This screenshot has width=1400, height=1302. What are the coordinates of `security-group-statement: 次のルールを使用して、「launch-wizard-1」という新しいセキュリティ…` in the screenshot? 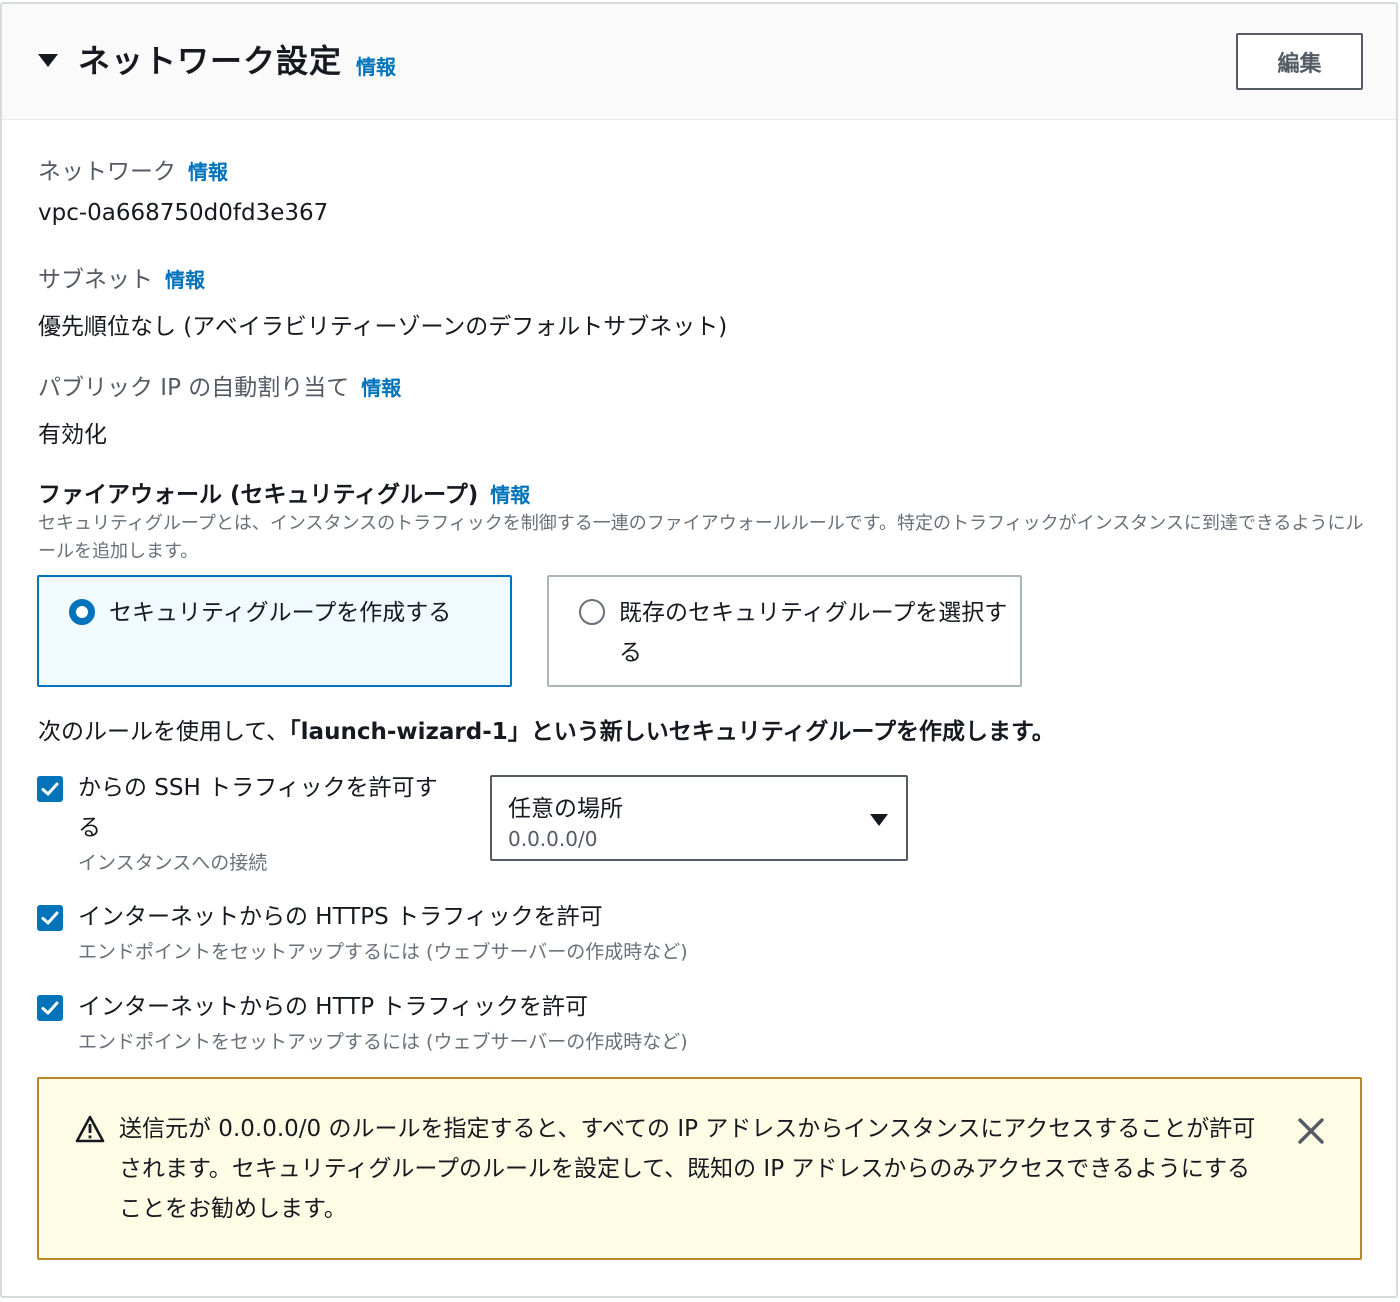 It's located at (546, 729).